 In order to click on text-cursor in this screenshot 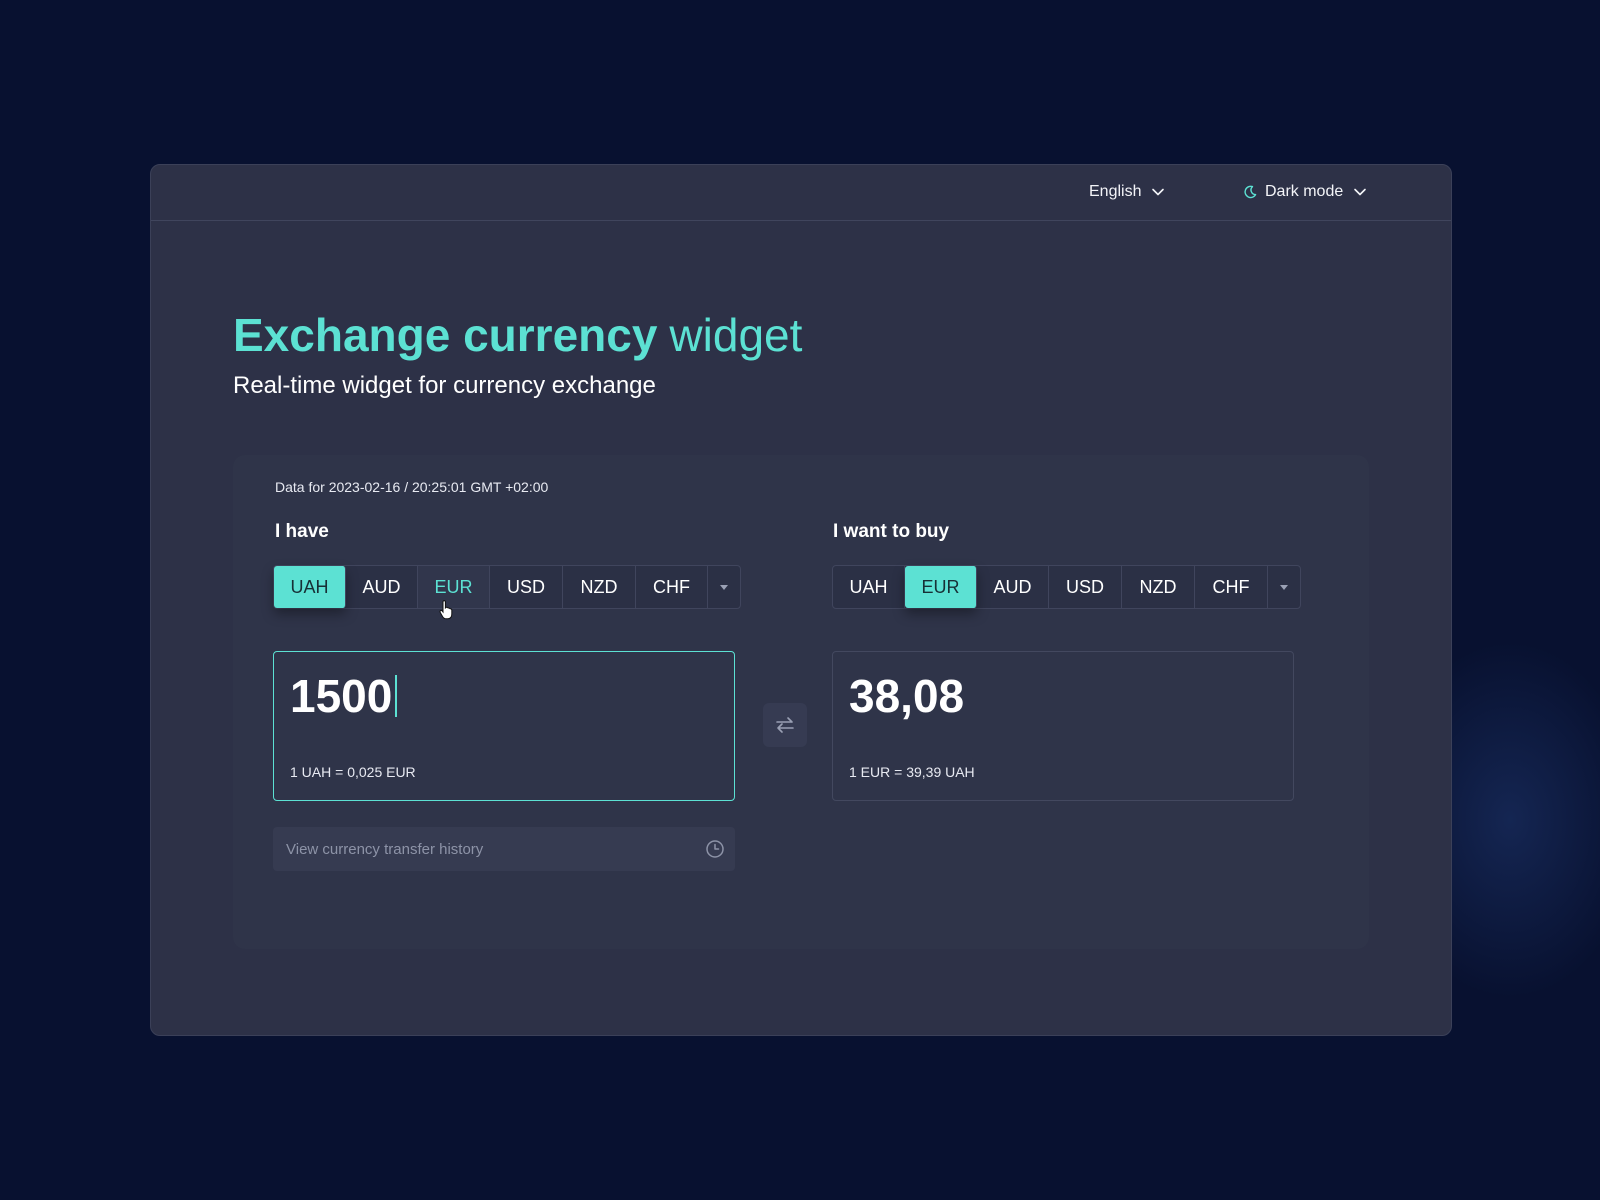, I will do `click(396, 696)`.